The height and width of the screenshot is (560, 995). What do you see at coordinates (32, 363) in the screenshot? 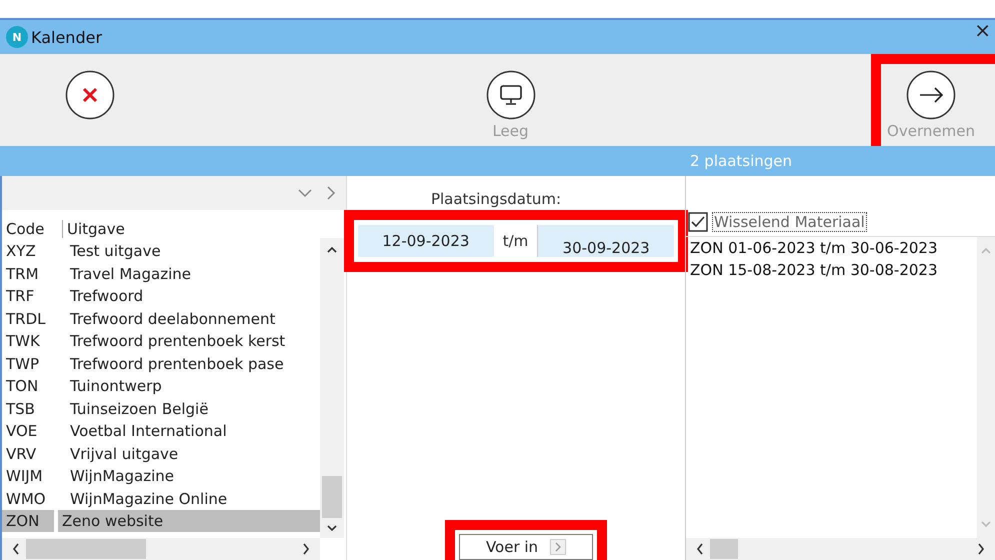
I see `code-cell: TWP` at bounding box center [32, 363].